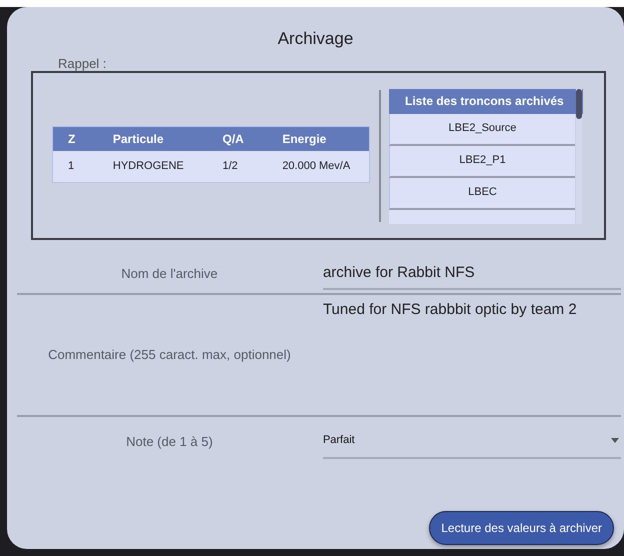 This screenshot has width=624, height=556. What do you see at coordinates (471, 274) in the screenshot?
I see `input-field: archive for Rabbit NFS` at bounding box center [471, 274].